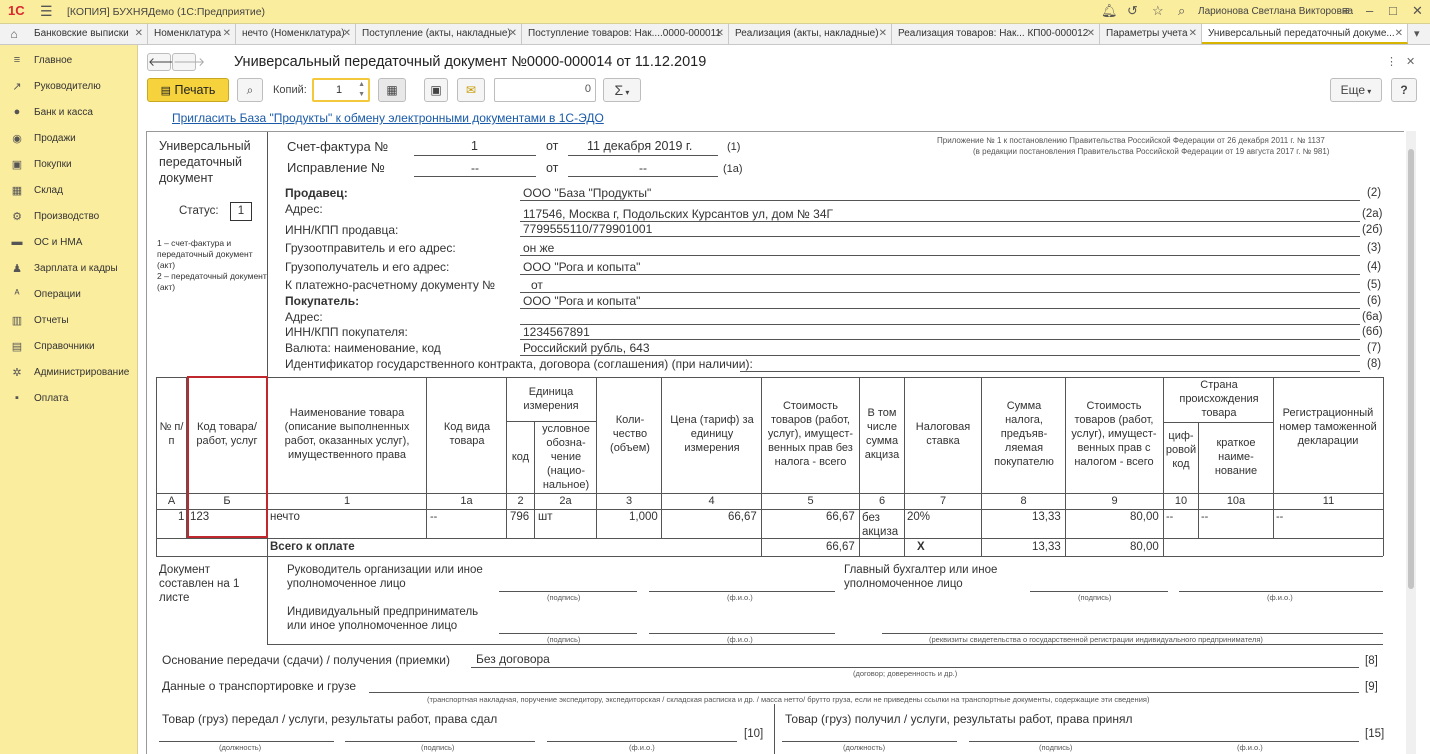  Describe the element at coordinates (810, 501) in the screenshot. I see `colnum: 5` at that location.